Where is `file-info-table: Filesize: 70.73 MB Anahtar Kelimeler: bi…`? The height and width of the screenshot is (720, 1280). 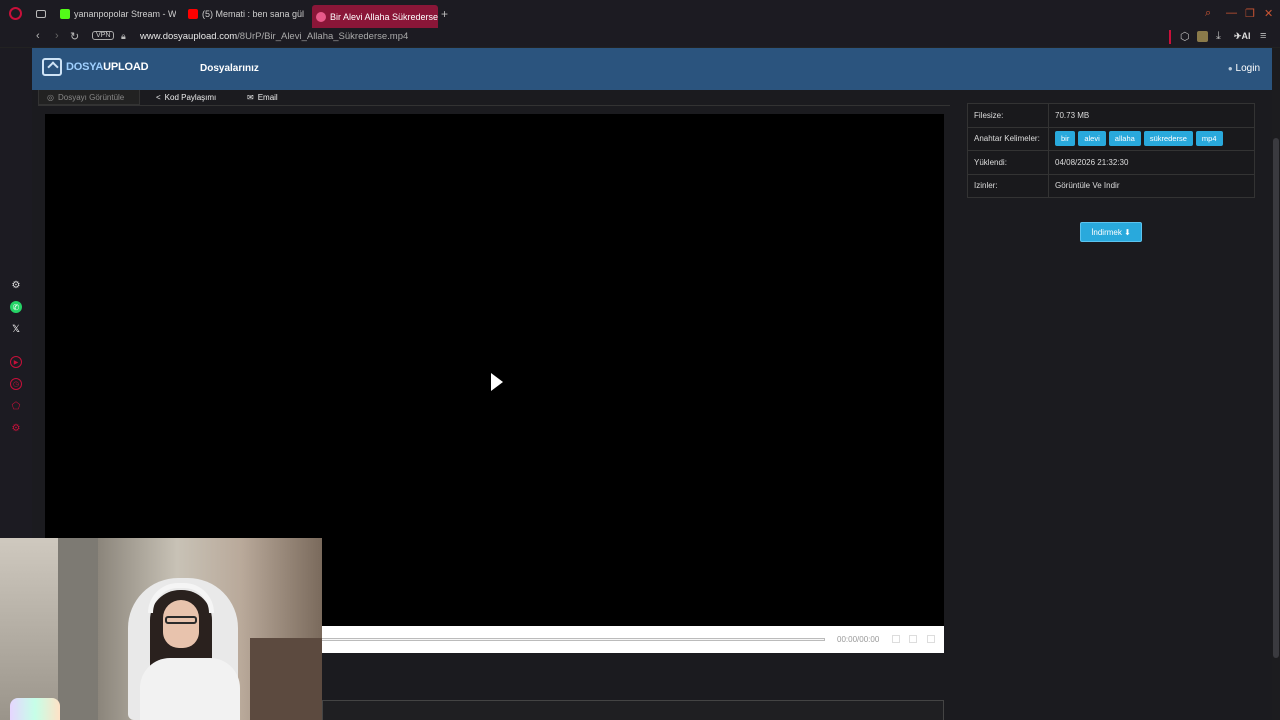
file-info-table: Filesize: 70.73 MB Anahtar Kelimeler: bi… is located at coordinates (1111, 150).